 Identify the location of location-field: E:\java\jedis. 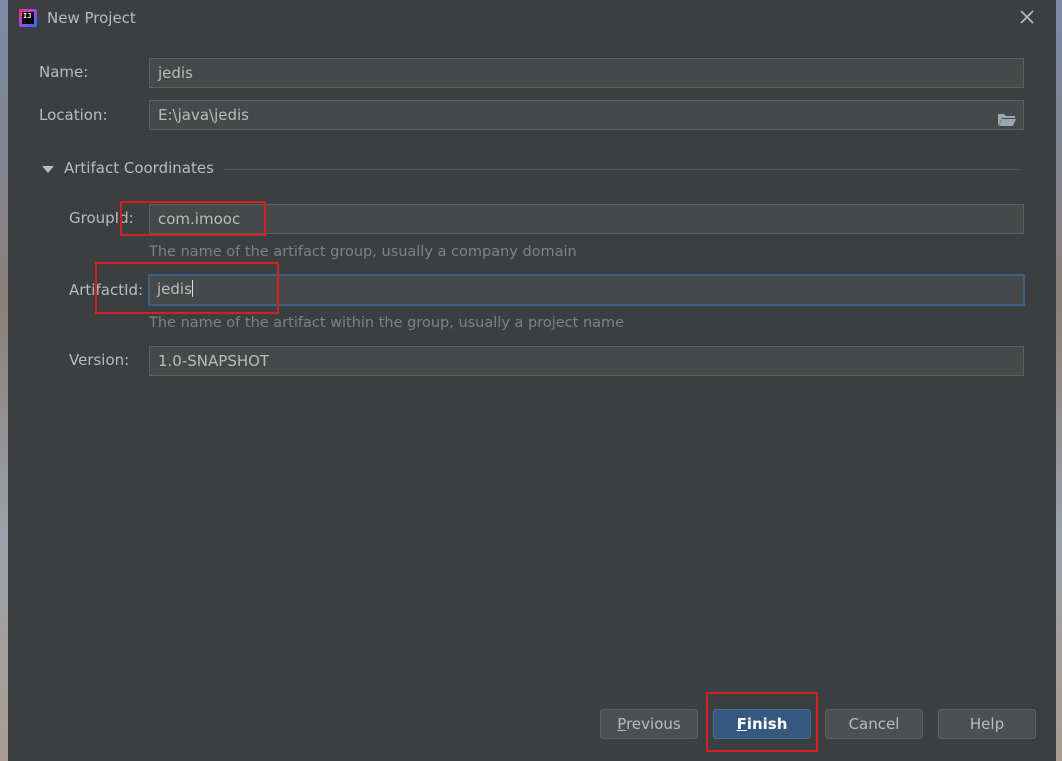
(586, 115).